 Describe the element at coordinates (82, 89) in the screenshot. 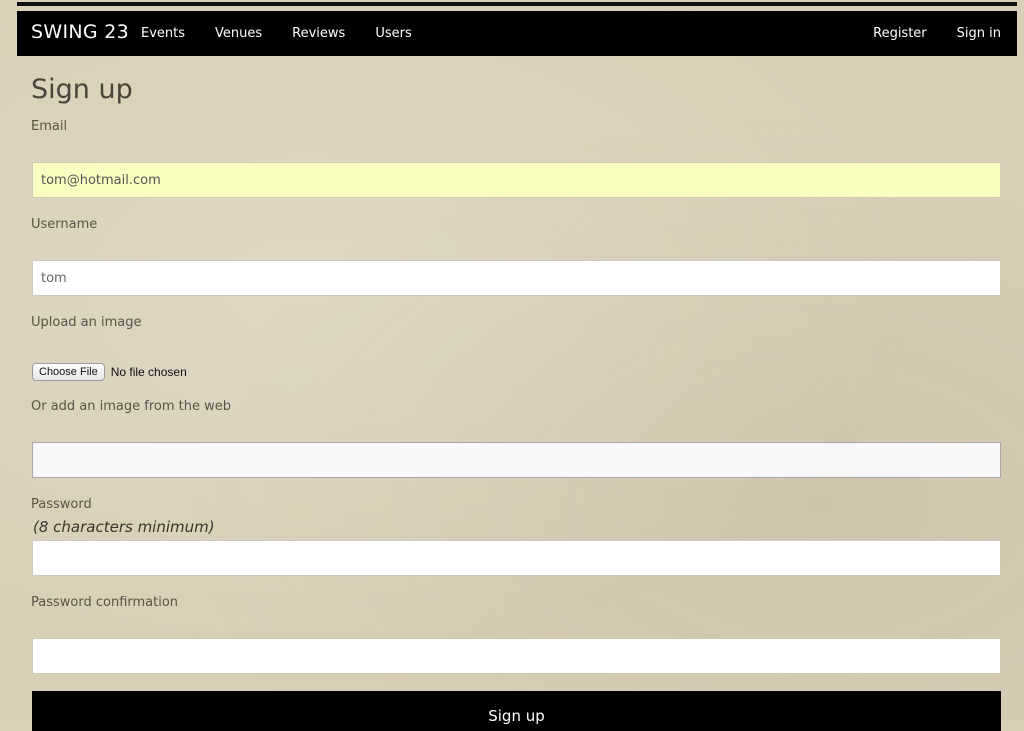

I see `page-title: Sign up` at that location.